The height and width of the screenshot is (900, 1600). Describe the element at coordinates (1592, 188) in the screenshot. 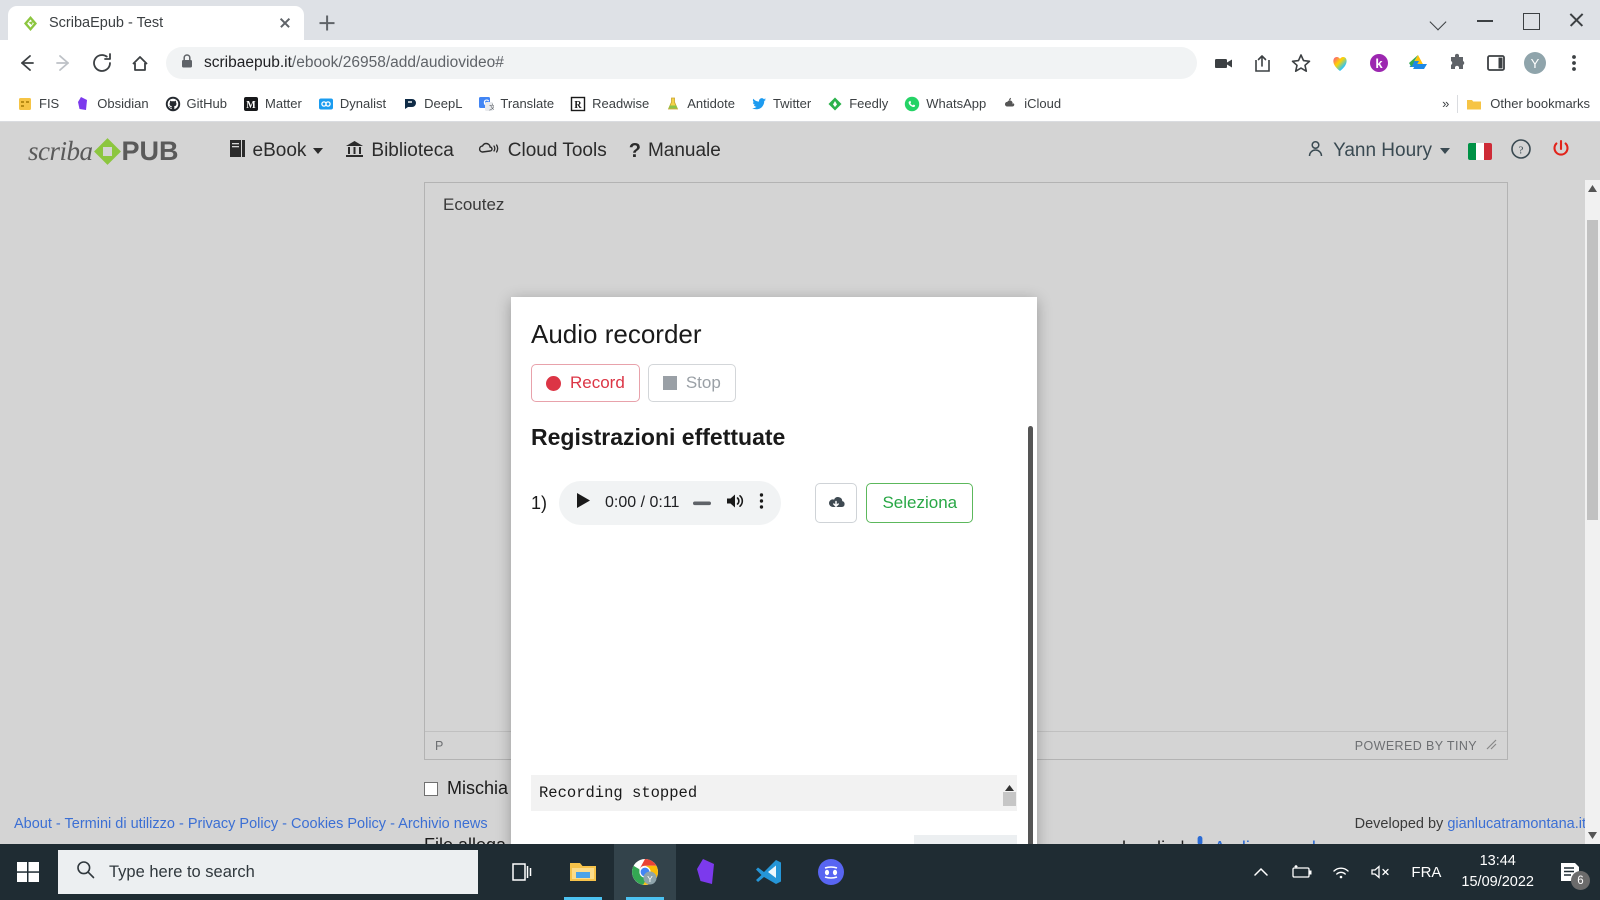

I see `scroll-up-arrow` at that location.